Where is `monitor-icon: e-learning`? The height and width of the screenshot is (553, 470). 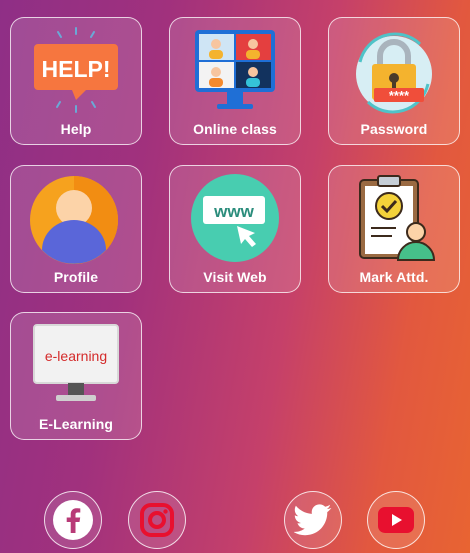
monitor-icon: e-learning is located at coordinates (76, 362).